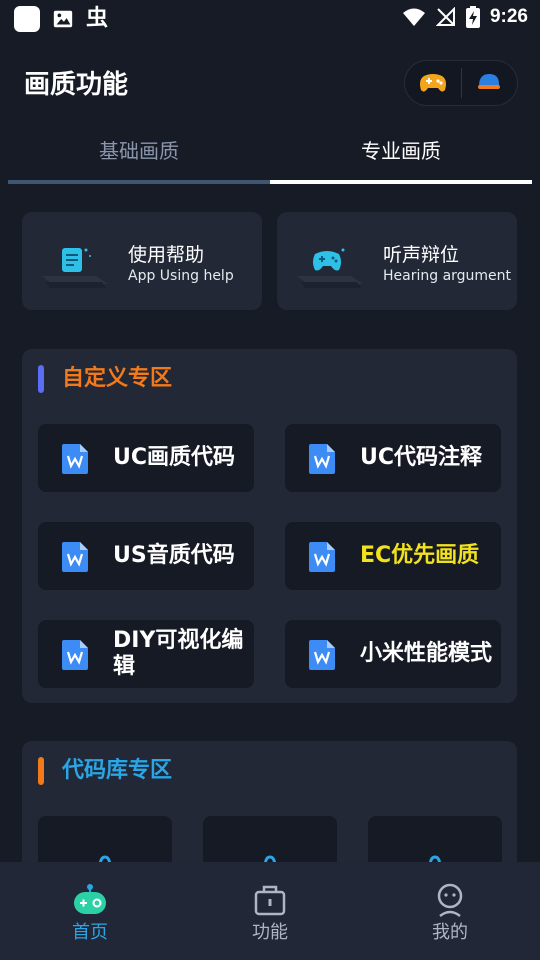 The image size is (540, 960). I want to click on image-notification-icon, so click(63, 19).